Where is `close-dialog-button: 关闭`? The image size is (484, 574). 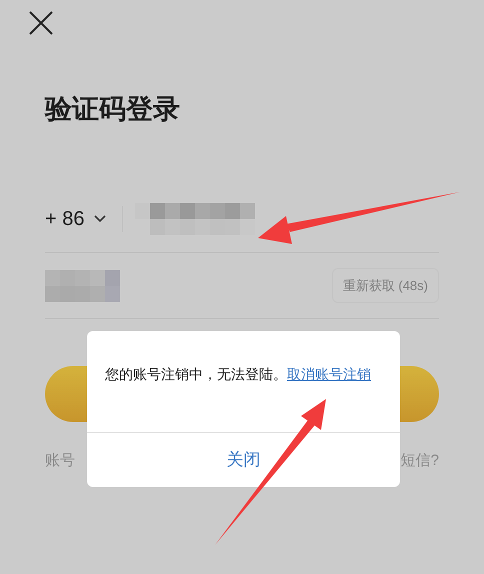
close-dialog-button: 关闭 is located at coordinates (243, 460).